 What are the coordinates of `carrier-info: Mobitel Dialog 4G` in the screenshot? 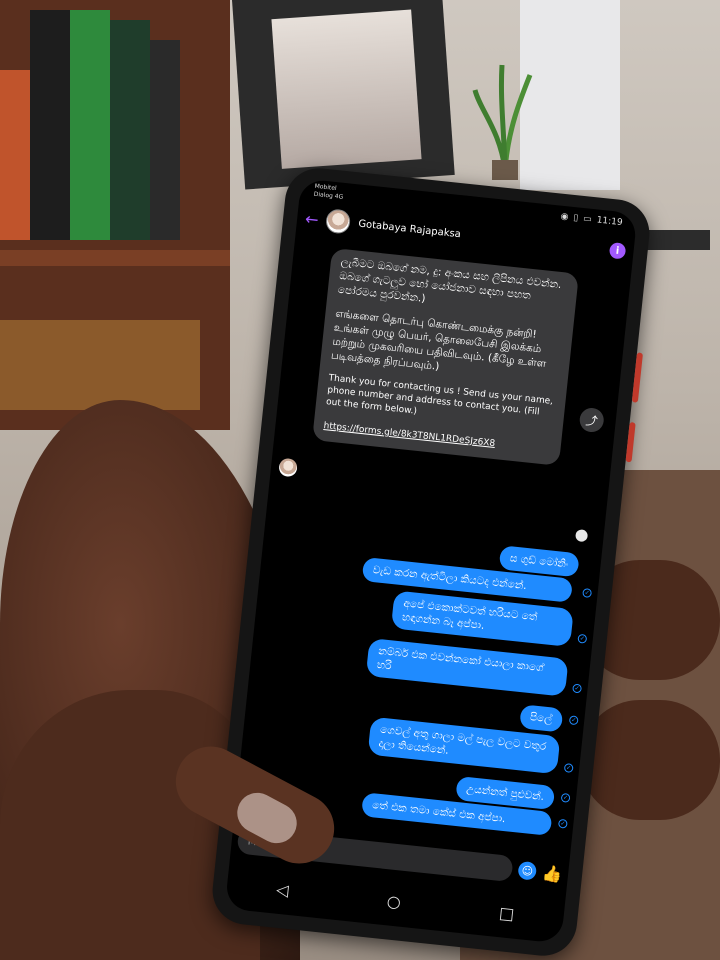 It's located at (328, 192).